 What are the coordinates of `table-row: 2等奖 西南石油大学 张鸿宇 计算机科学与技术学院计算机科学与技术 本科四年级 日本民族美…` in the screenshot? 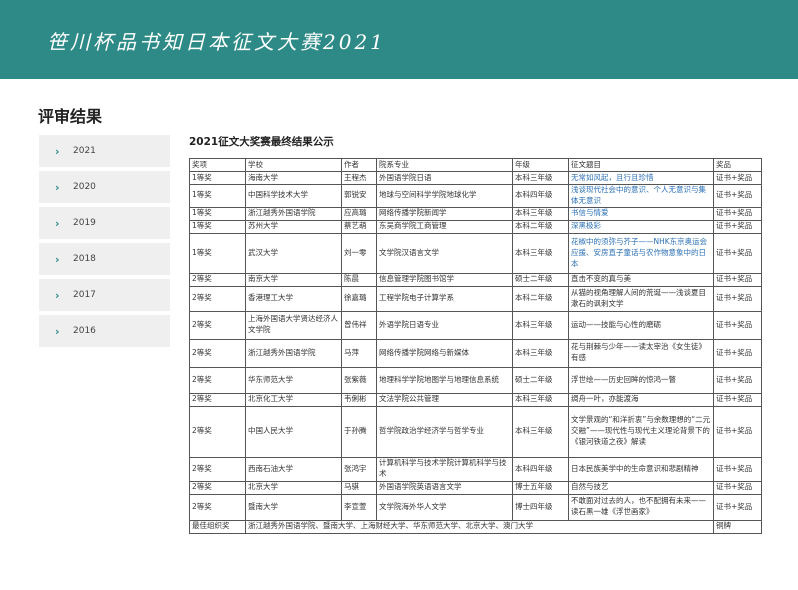 It's located at (475, 469).